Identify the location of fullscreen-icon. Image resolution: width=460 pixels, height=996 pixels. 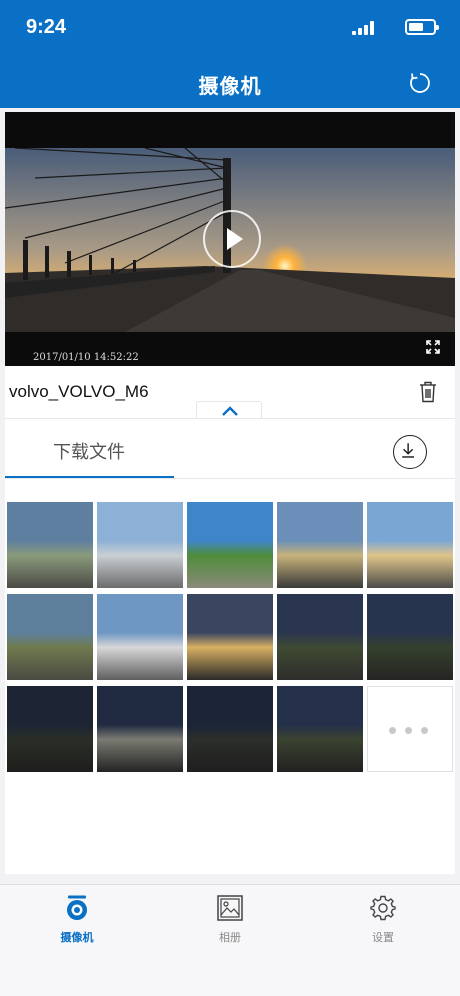
(433, 347).